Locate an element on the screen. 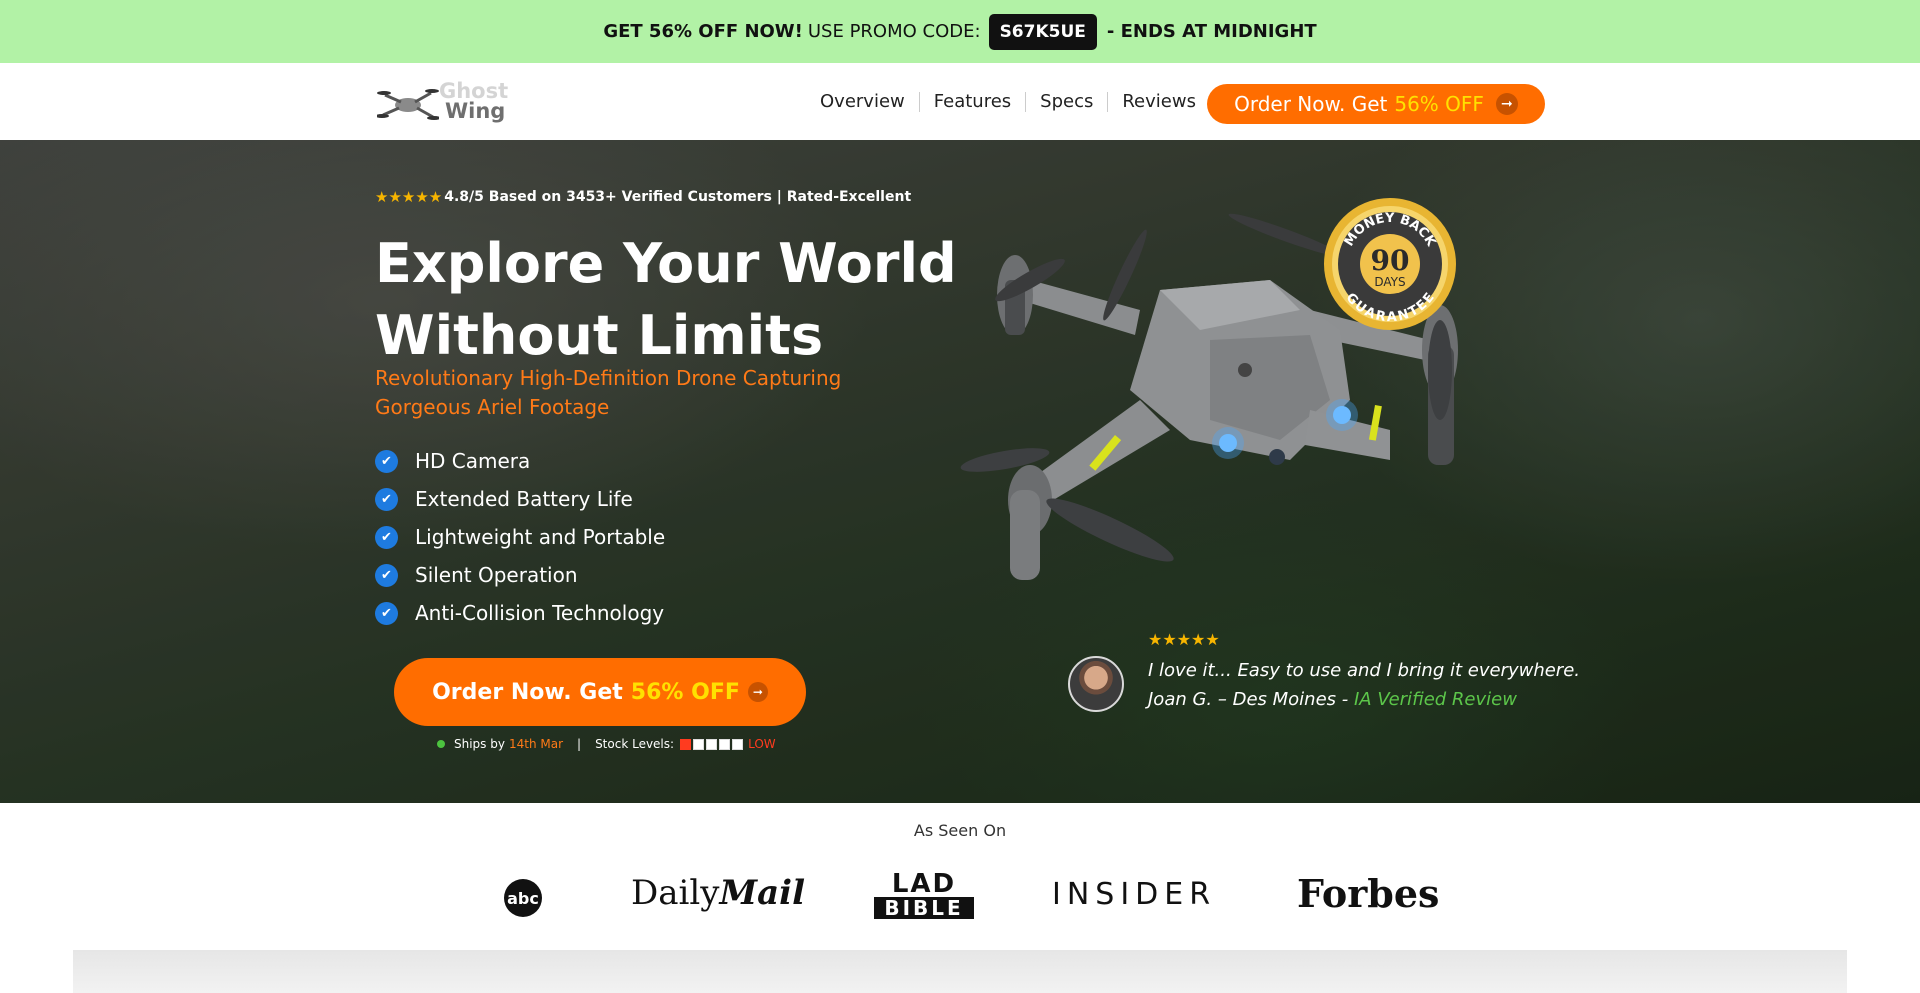 Image resolution: width=1920 pixels, height=993 pixels. badge-days: DAYS is located at coordinates (1389, 282).